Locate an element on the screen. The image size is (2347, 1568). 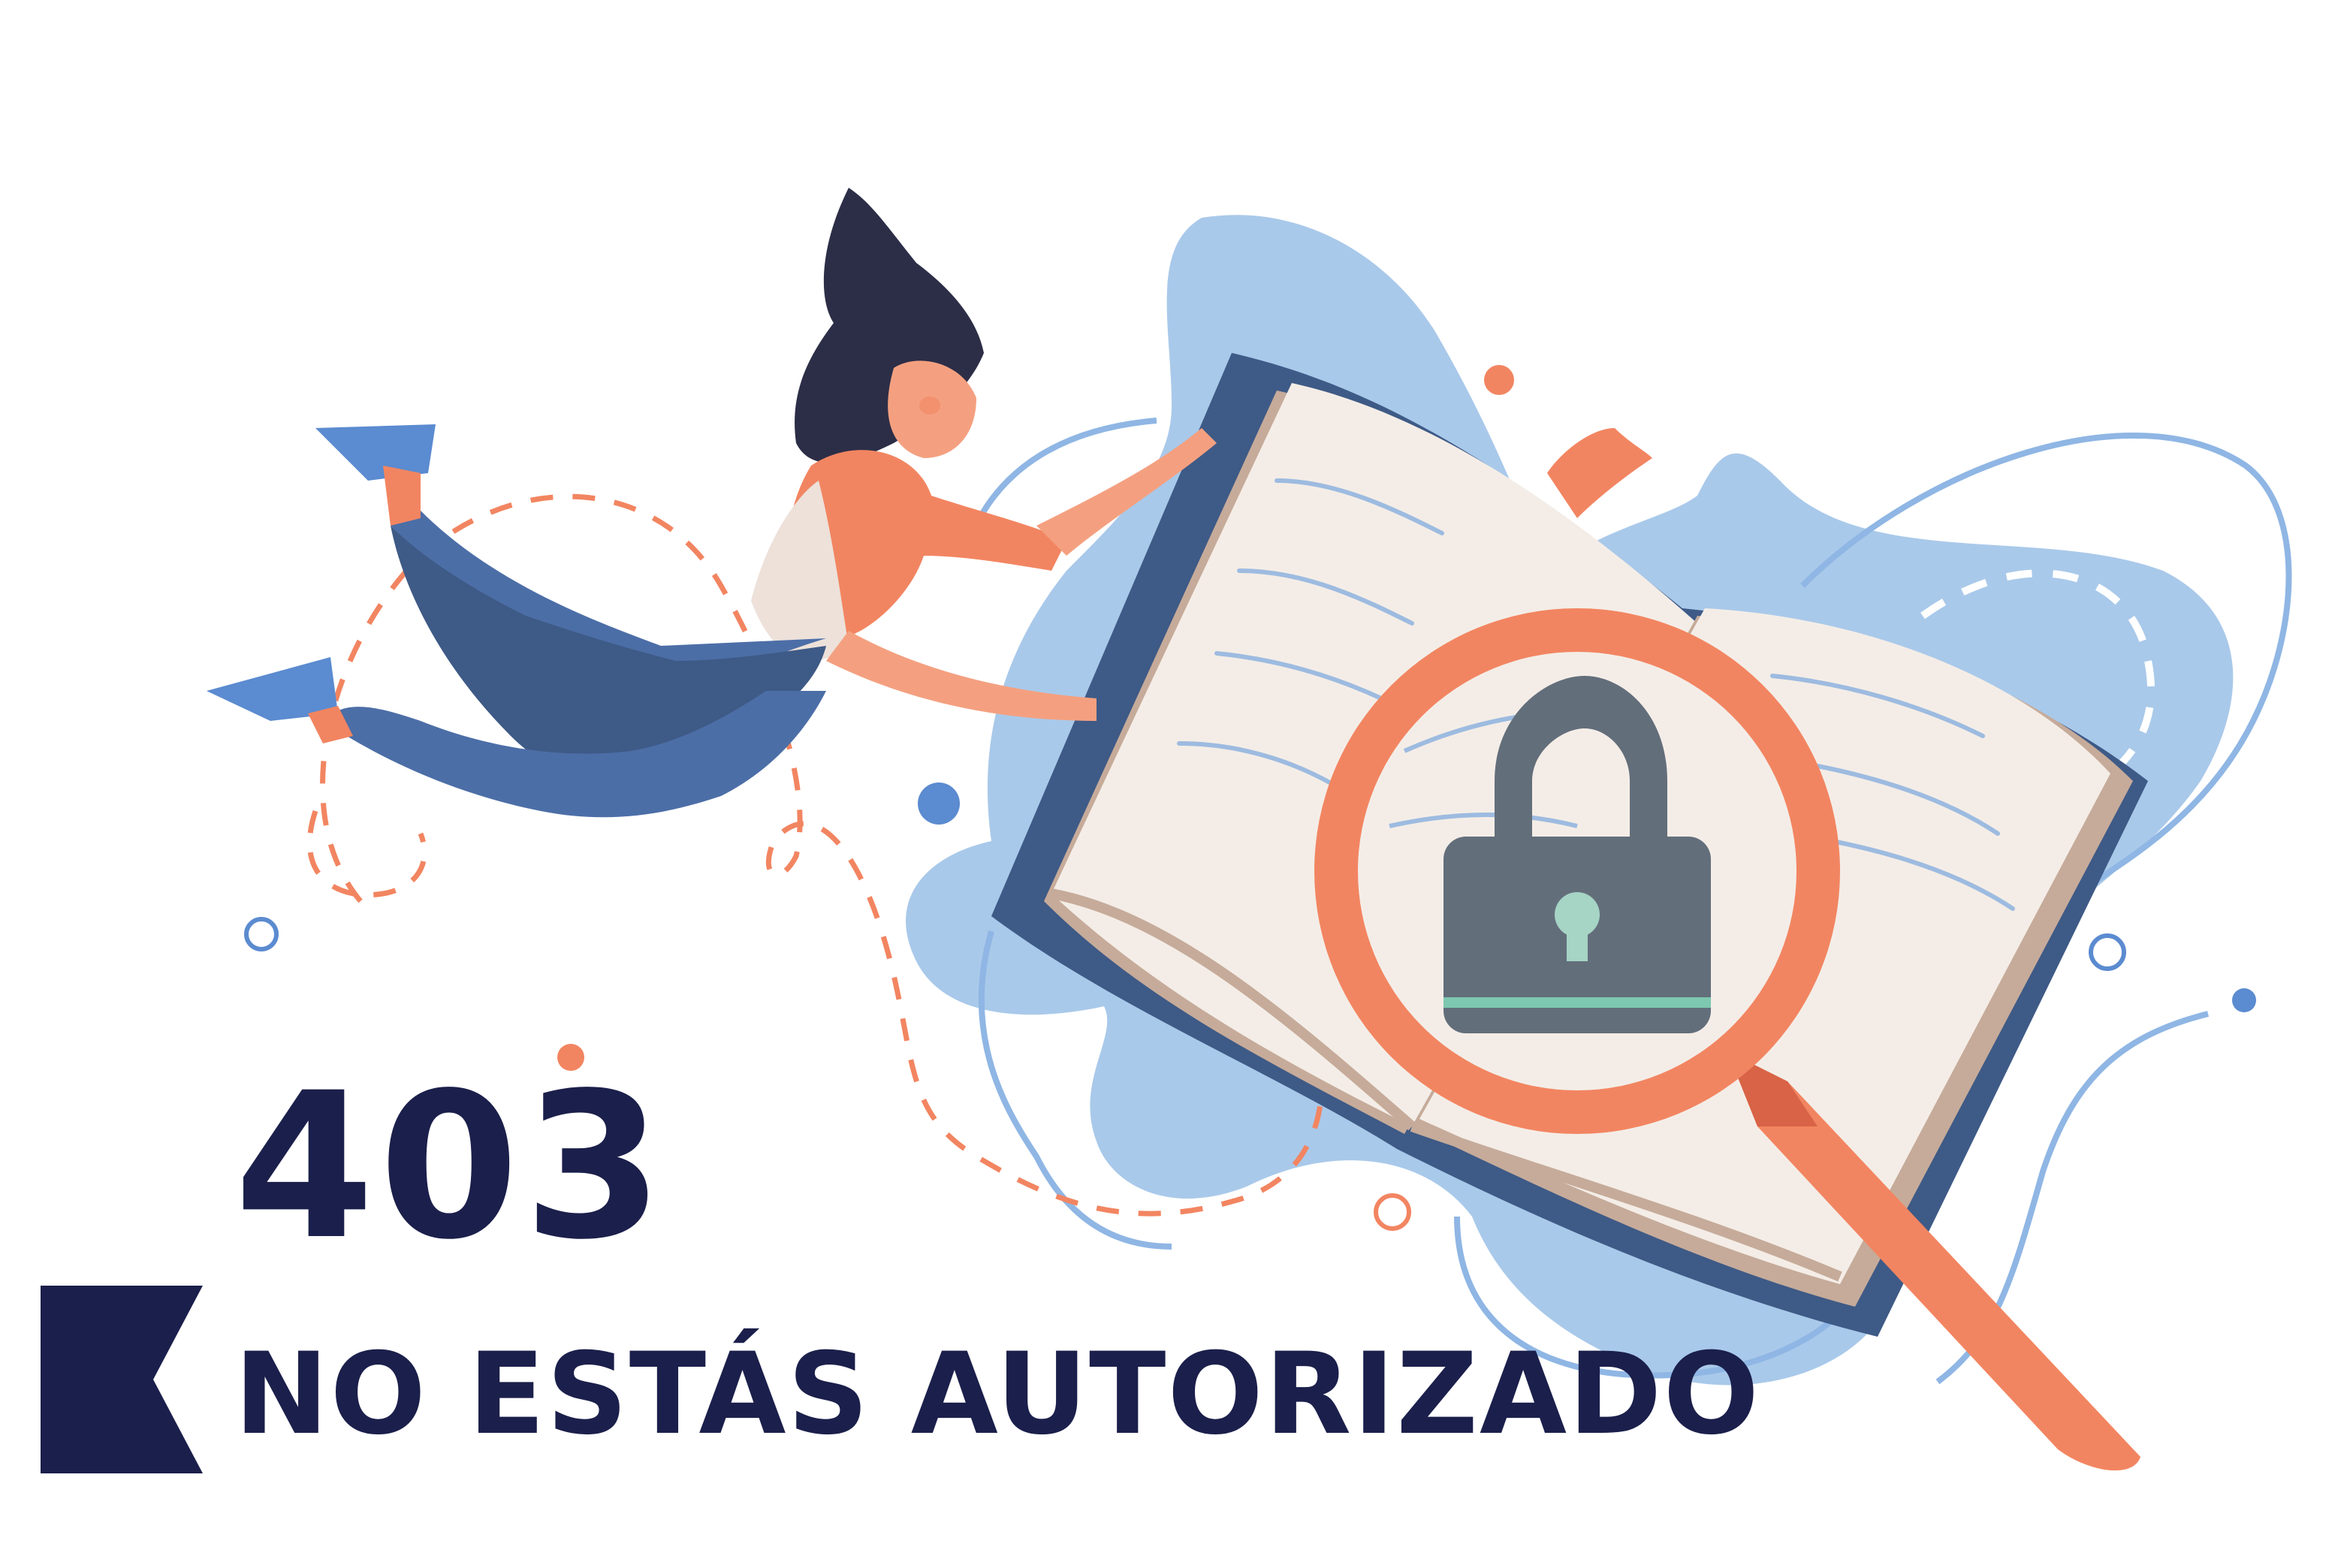
sock is located at coordinates (402, 496).